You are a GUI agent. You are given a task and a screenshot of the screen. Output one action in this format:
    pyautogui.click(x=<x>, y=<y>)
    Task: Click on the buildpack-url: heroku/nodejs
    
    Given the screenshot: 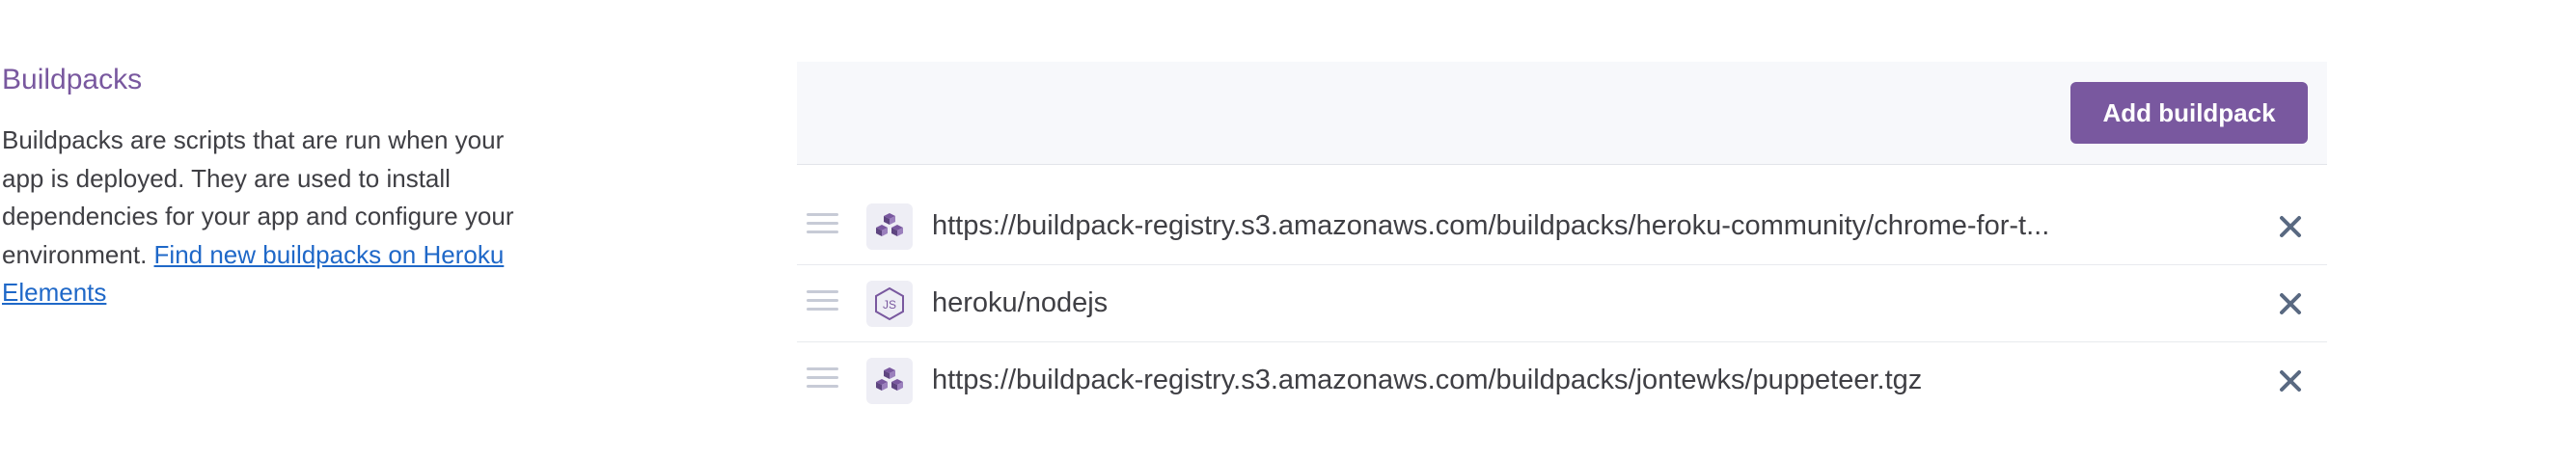 What is the action you would take?
    pyautogui.click(x=1021, y=302)
    